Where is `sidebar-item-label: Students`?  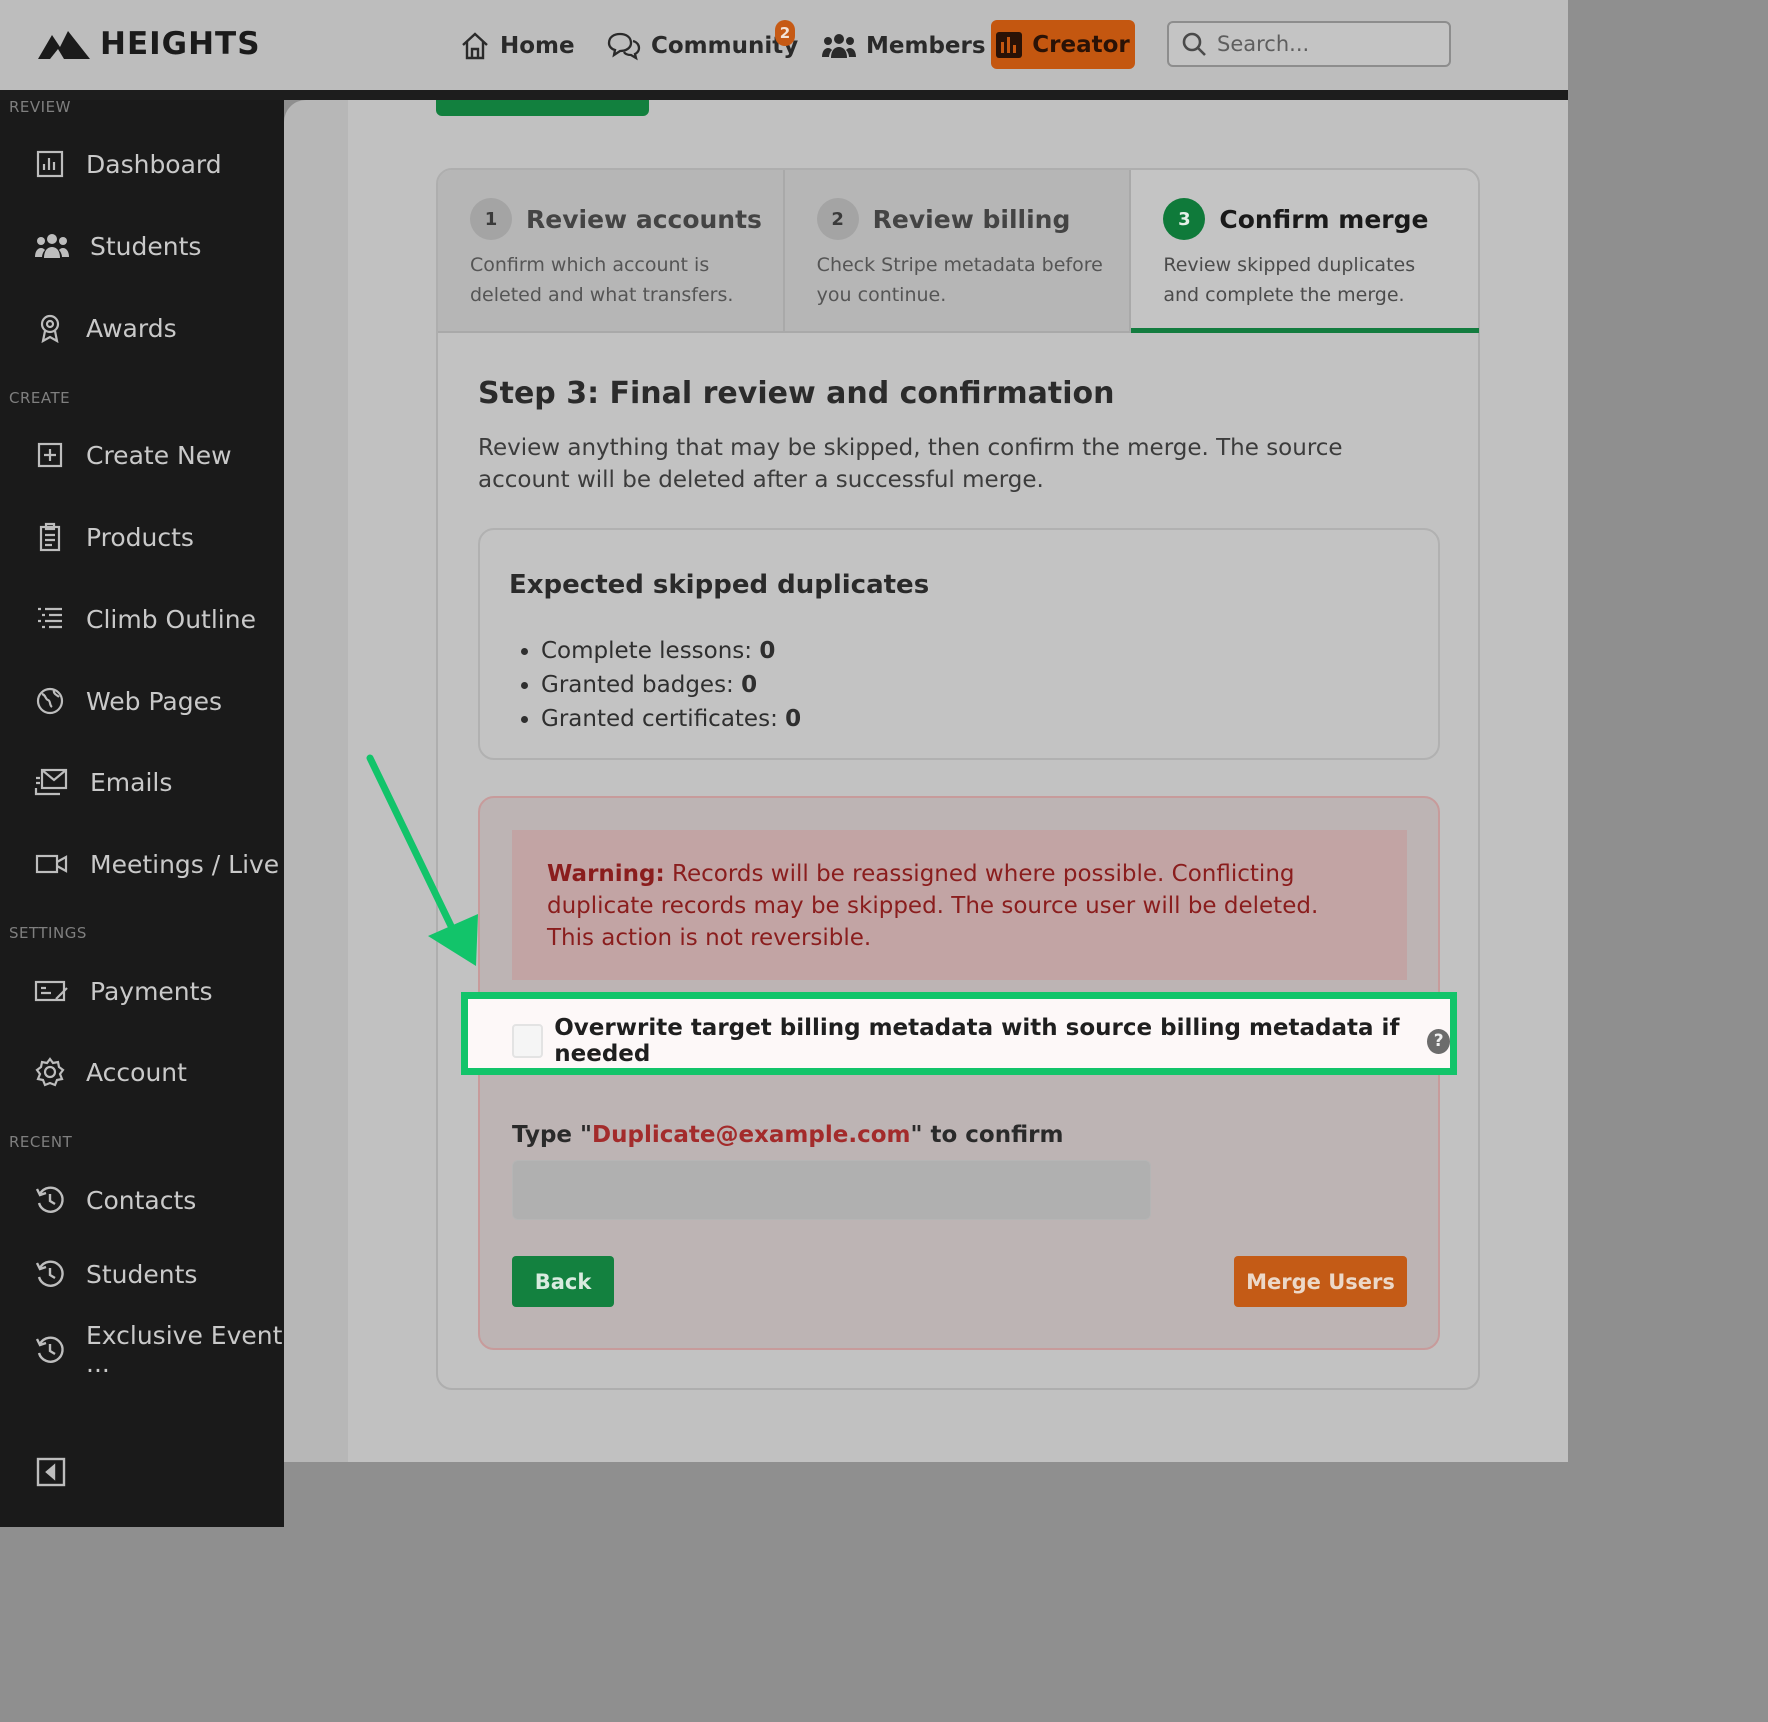 sidebar-item-label: Students is located at coordinates (142, 1274).